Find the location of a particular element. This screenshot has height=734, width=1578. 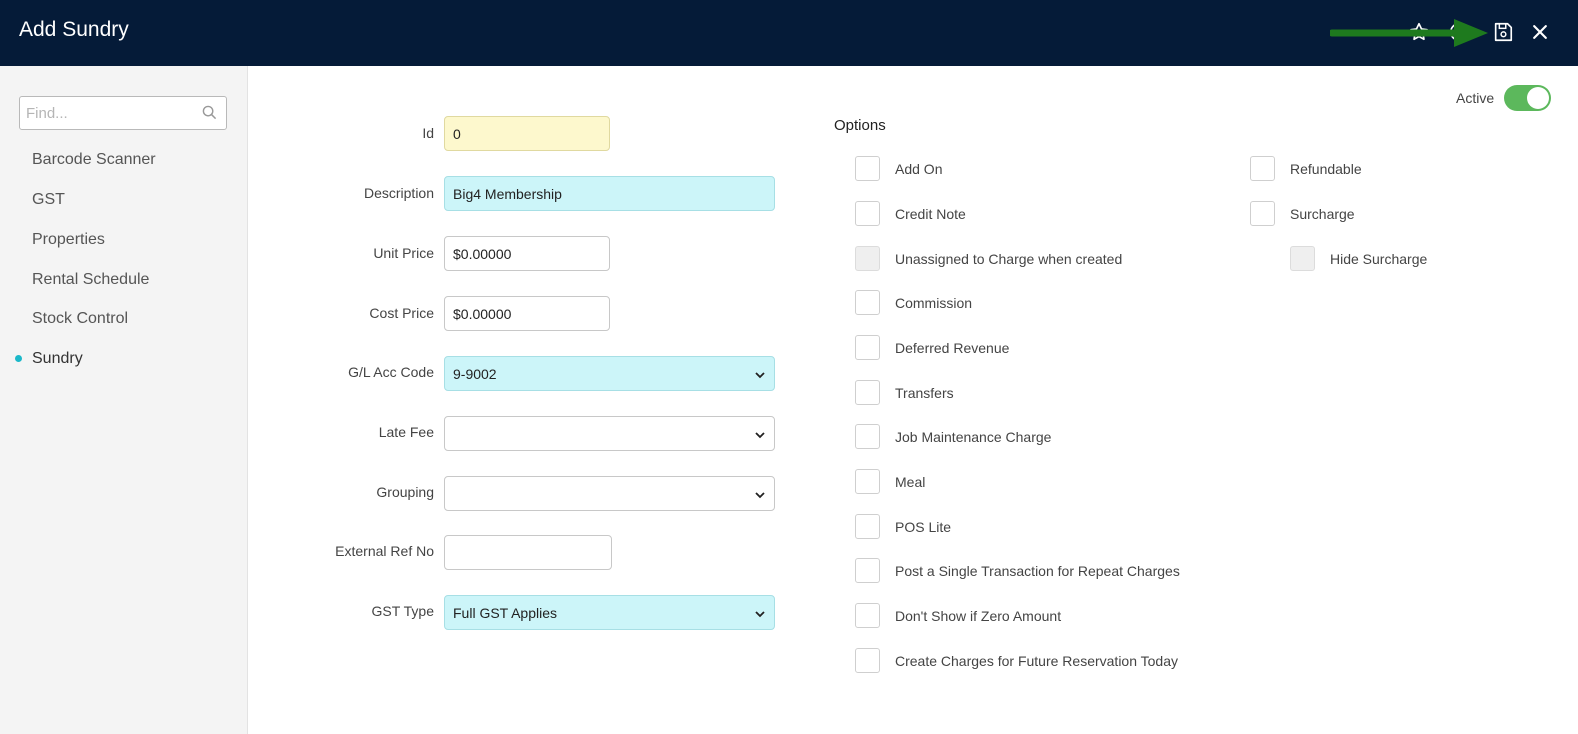

gst-type-label: GST Type is located at coordinates (402, 611).